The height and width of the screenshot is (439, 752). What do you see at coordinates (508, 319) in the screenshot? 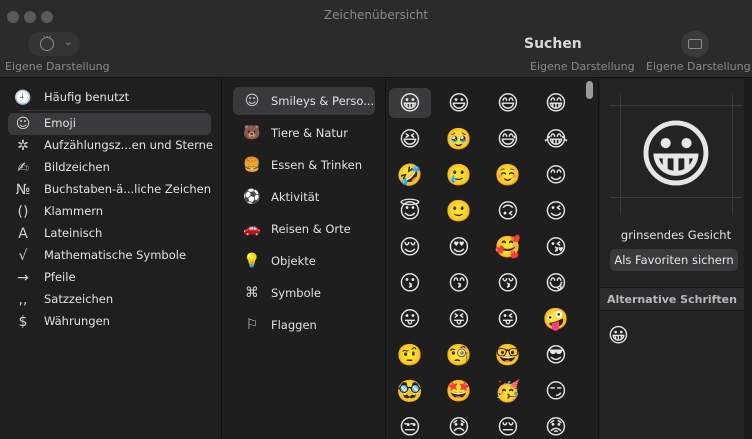
I see `emoji-cell: 😜` at bounding box center [508, 319].